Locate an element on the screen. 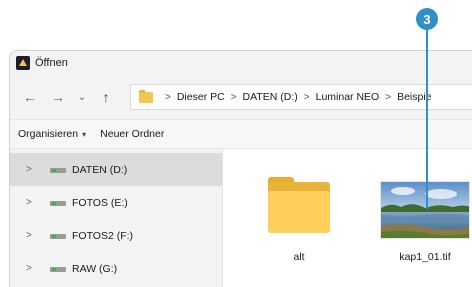 Image resolution: width=472 pixels, height=287 pixels. file-item-kap1-01: kap1_01.tif is located at coordinates (425, 215).